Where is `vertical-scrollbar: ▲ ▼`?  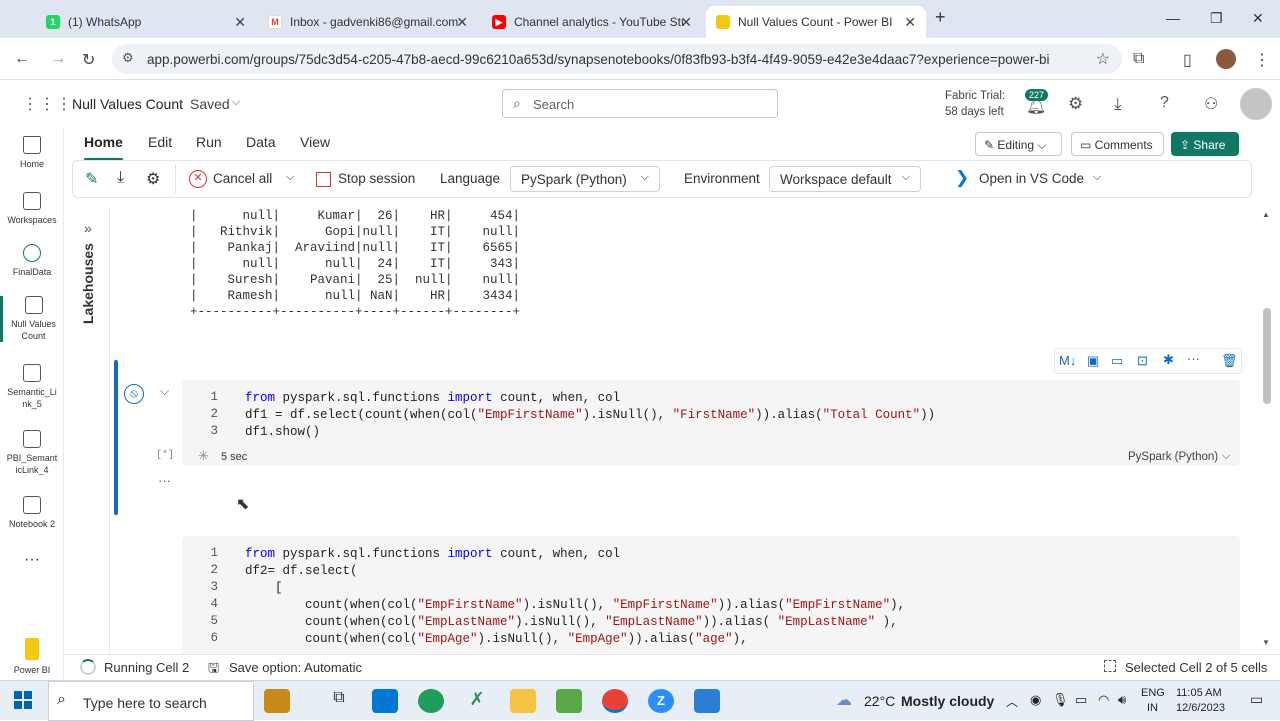
vertical-scrollbar: ▲ ▼ is located at coordinates (1266, 430).